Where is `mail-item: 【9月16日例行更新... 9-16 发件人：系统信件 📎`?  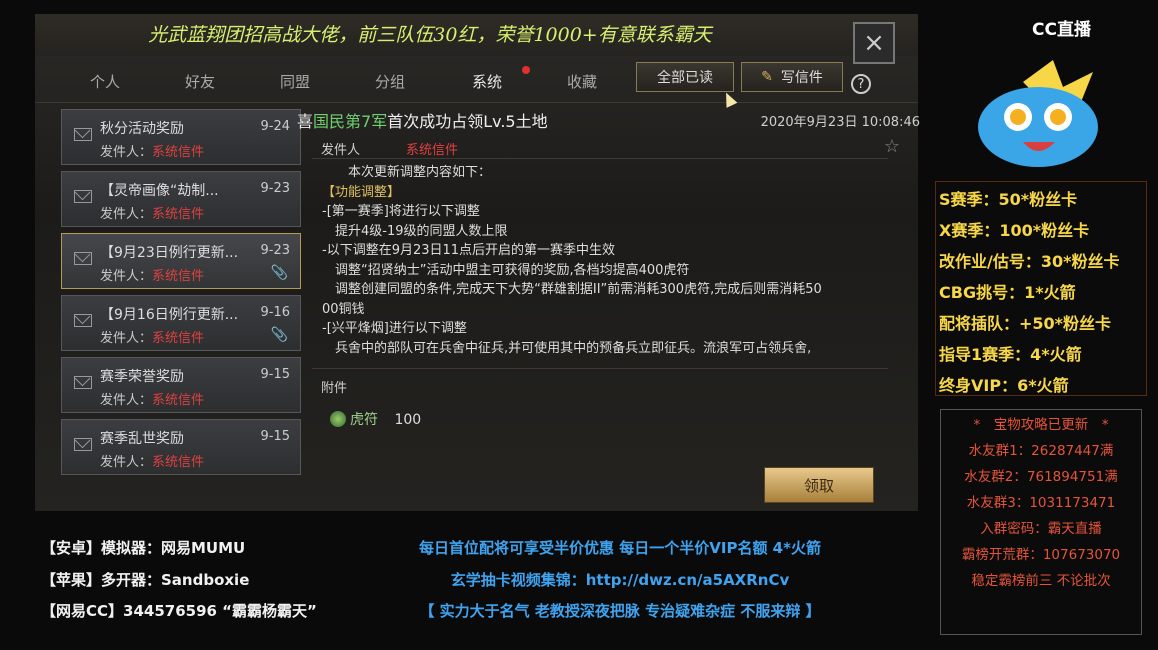
mail-item: 【9月16日例行更新... 9-16 发件人：系统信件 📎 is located at coordinates (181, 323).